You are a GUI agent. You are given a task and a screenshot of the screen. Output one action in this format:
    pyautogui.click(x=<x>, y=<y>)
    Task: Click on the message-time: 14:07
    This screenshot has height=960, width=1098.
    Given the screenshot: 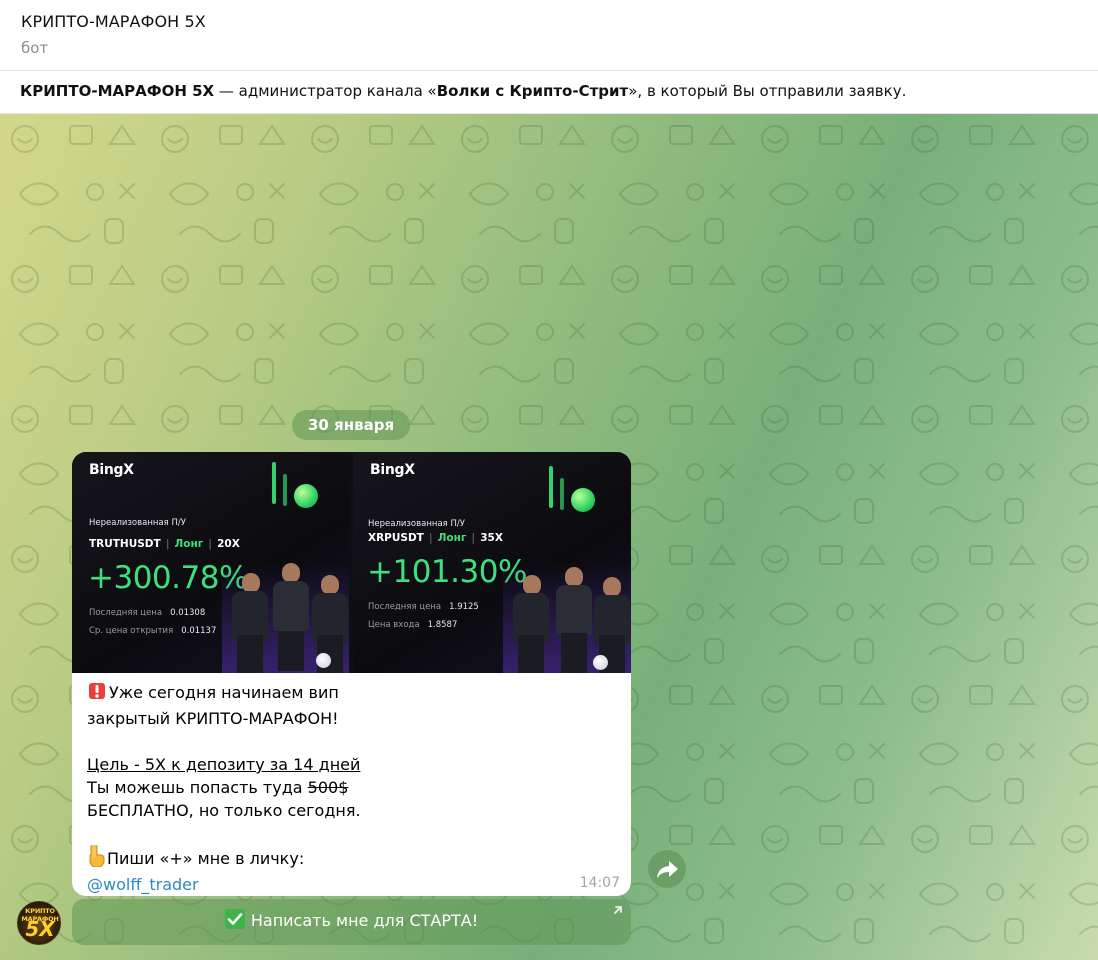 What is the action you would take?
    pyautogui.click(x=599, y=883)
    